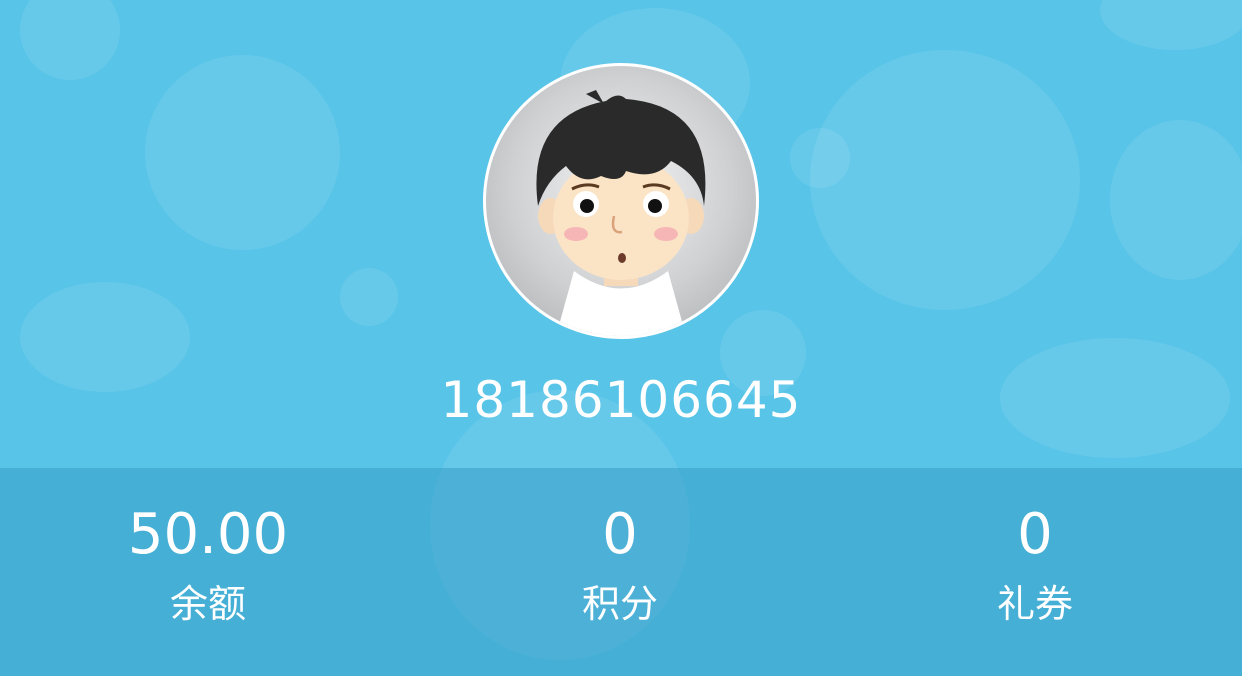  Describe the element at coordinates (621, 213) in the screenshot. I see `cartoon-boy-avatar-icon` at that location.